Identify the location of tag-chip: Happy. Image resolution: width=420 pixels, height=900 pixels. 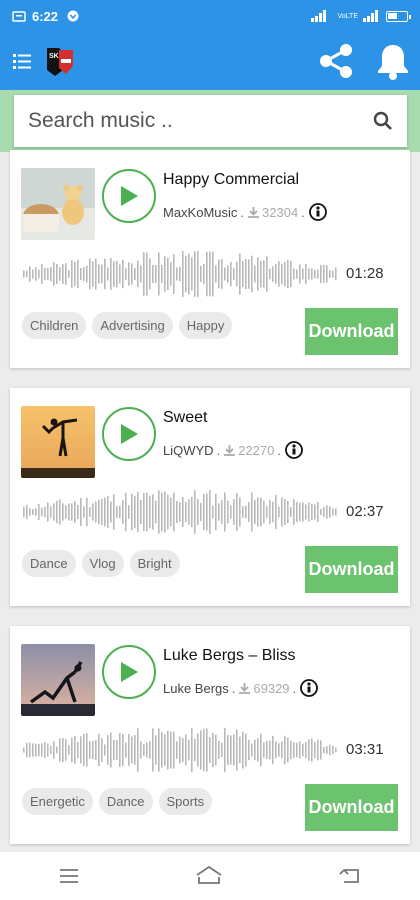
(205, 325).